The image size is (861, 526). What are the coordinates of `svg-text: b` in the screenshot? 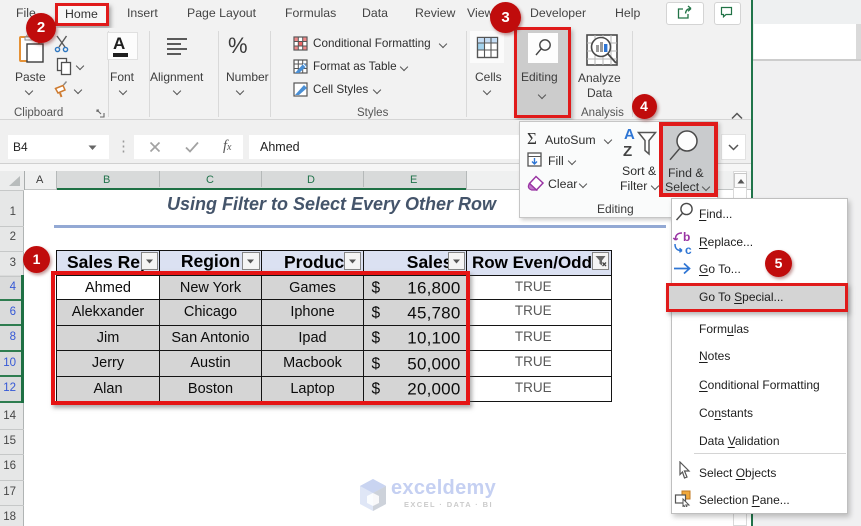 It's located at (686, 237).